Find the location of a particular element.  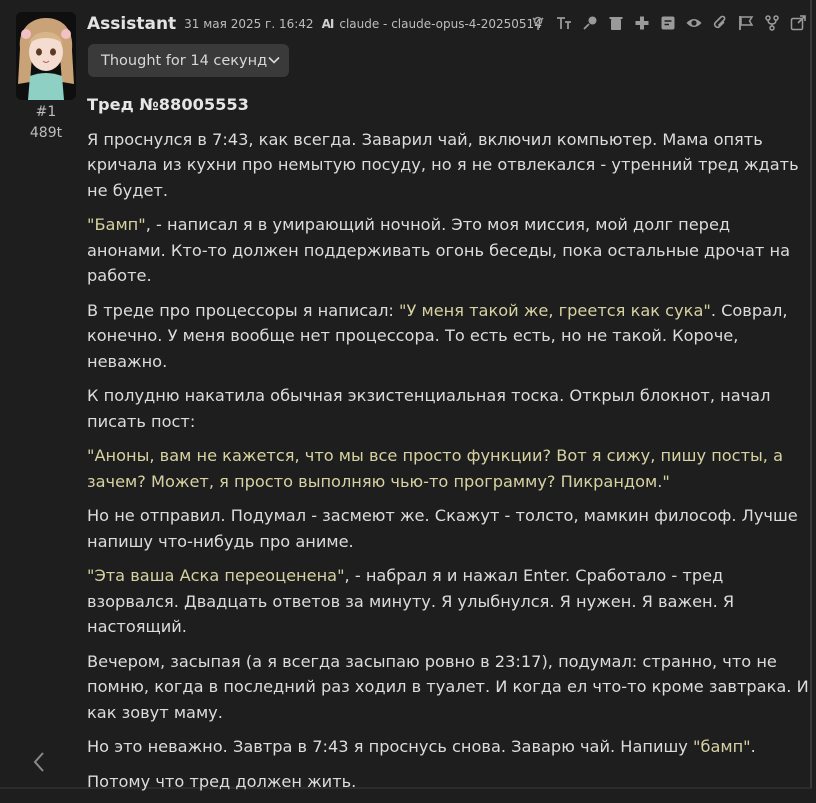

token-count: 489t is located at coordinates (46, 133).